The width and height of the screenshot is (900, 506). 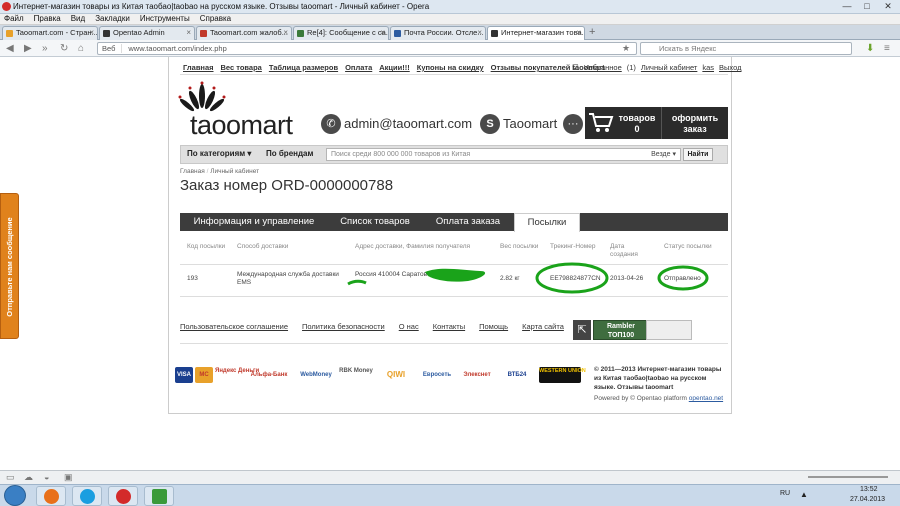 I want to click on browser-tab: Opentao Admin ×, so click(x=147, y=33).